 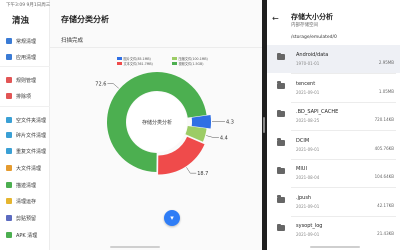 I want to click on sidebar-item-label: 描迹清理, so click(x=26, y=185).